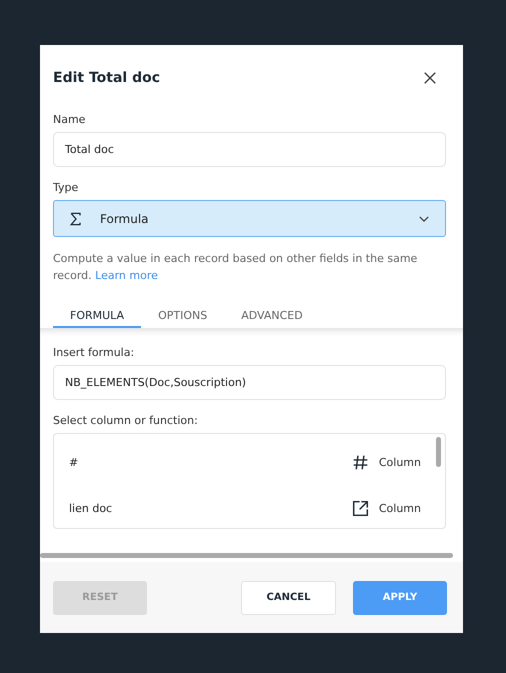  Describe the element at coordinates (249, 218) in the screenshot. I see `type-dropdown: Formula` at that location.